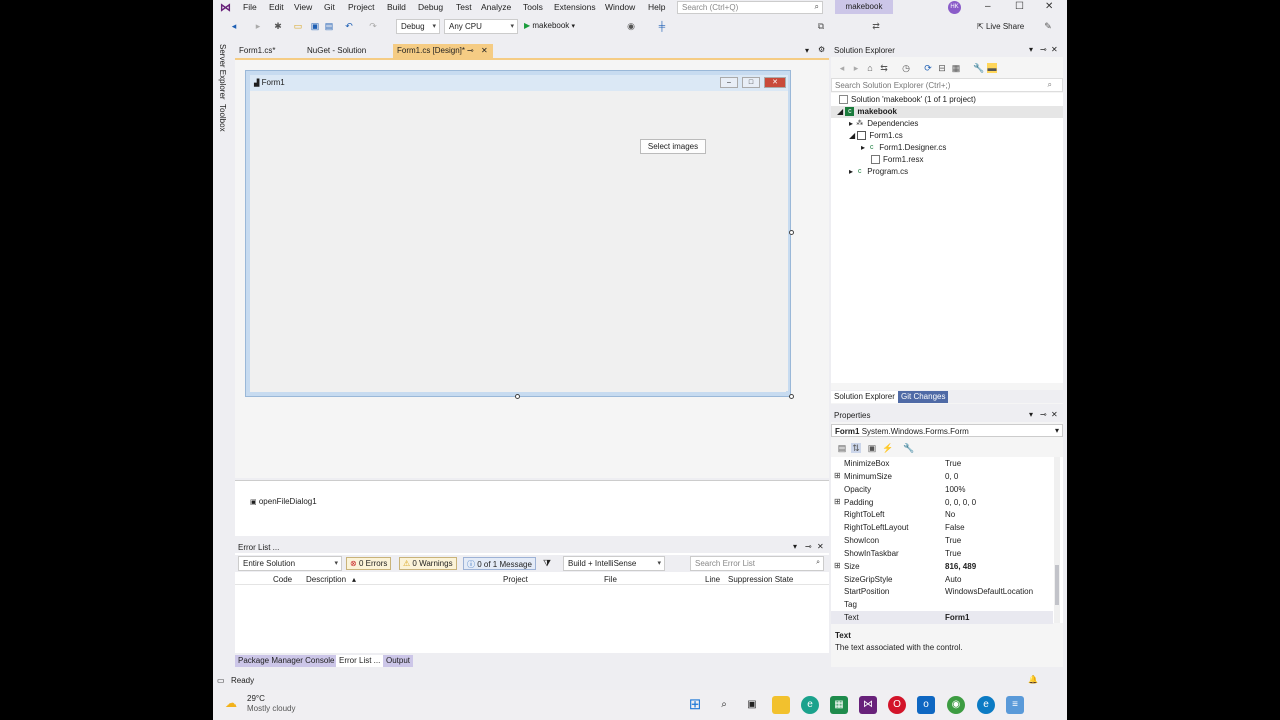 This screenshot has width=1280, height=720. I want to click on column-description: Description, so click(326, 579).